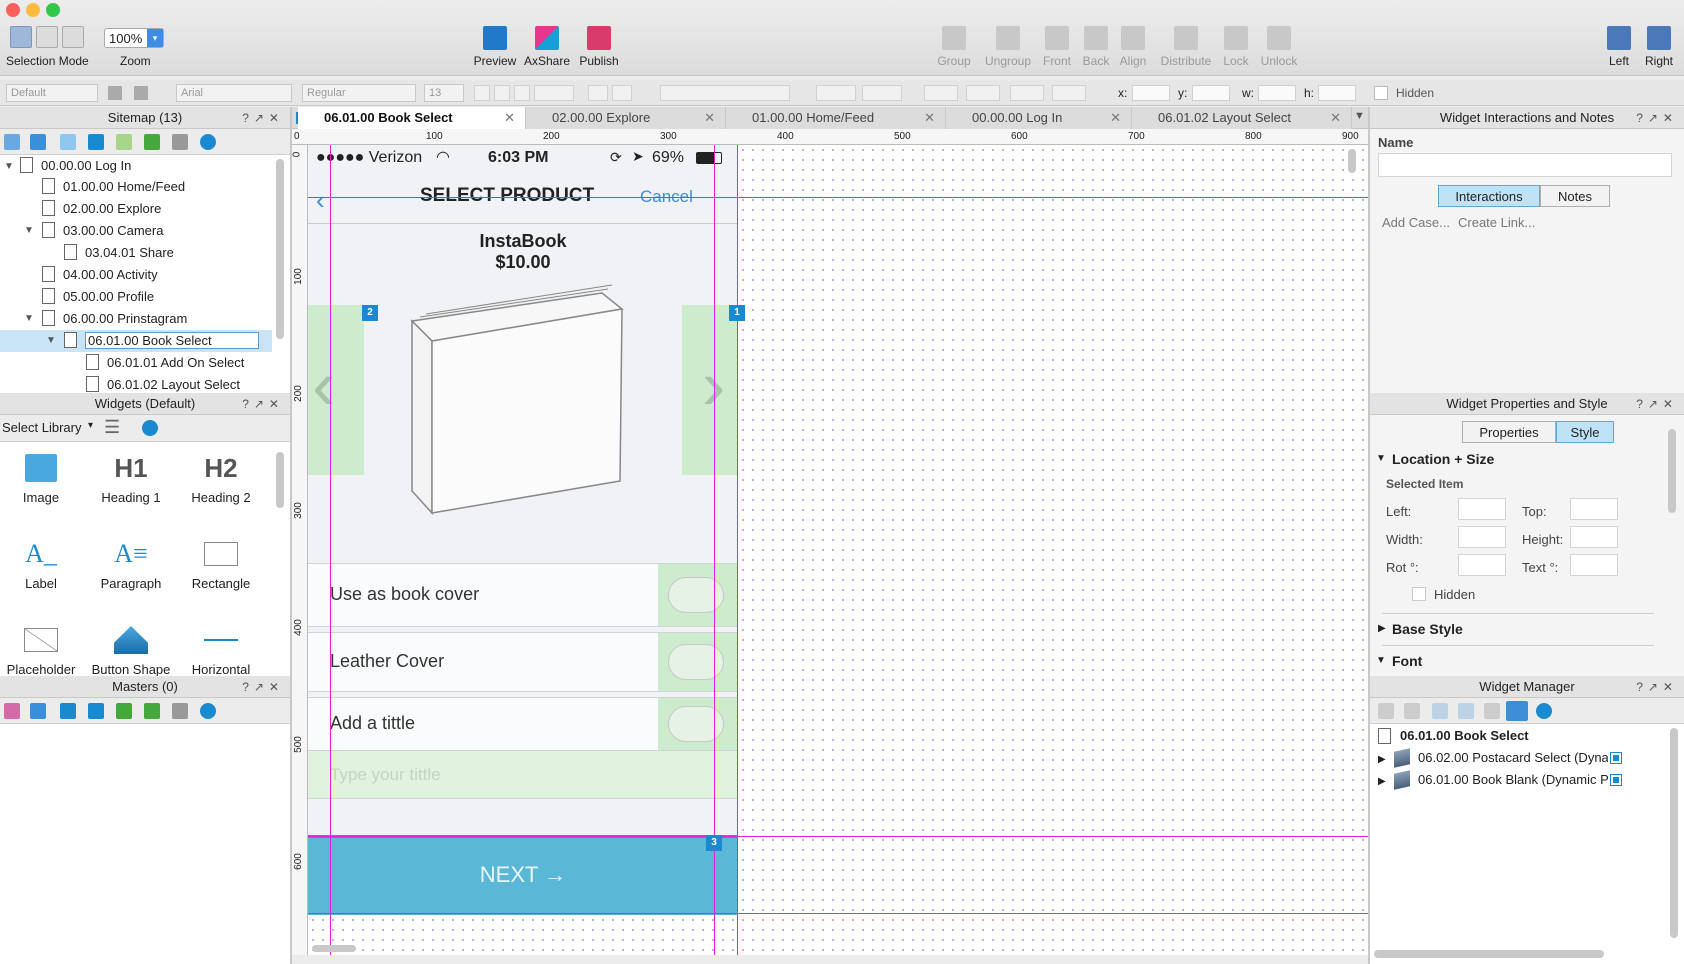 The width and height of the screenshot is (1684, 964). What do you see at coordinates (336, 390) in the screenshot?
I see `prev-product-hotspot: ‹` at bounding box center [336, 390].